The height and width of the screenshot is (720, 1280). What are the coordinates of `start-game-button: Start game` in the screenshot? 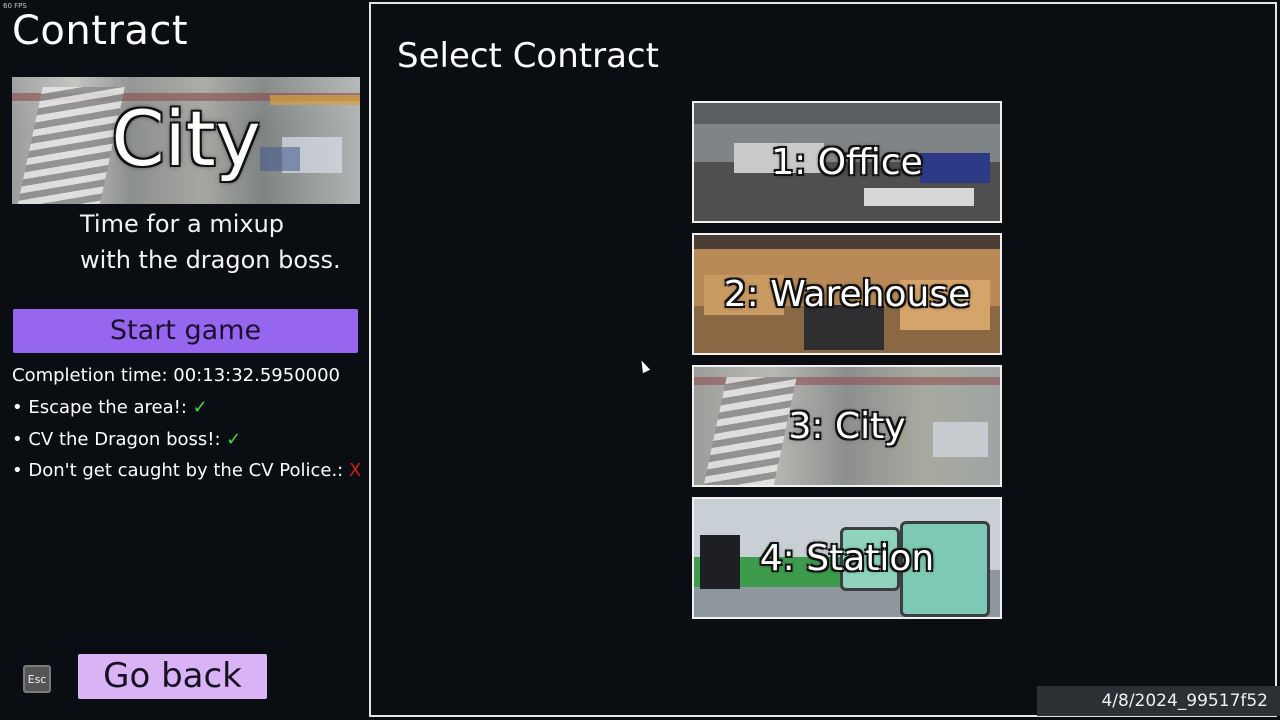 It's located at (185, 331).